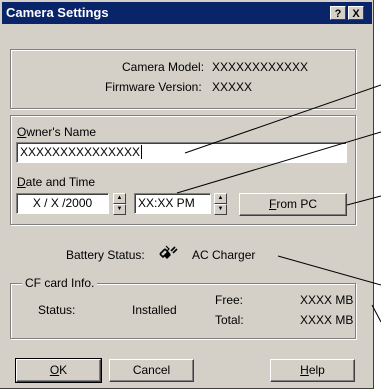 This screenshot has width=381, height=390. I want to click on callout-owner-name, so click(282, 119).